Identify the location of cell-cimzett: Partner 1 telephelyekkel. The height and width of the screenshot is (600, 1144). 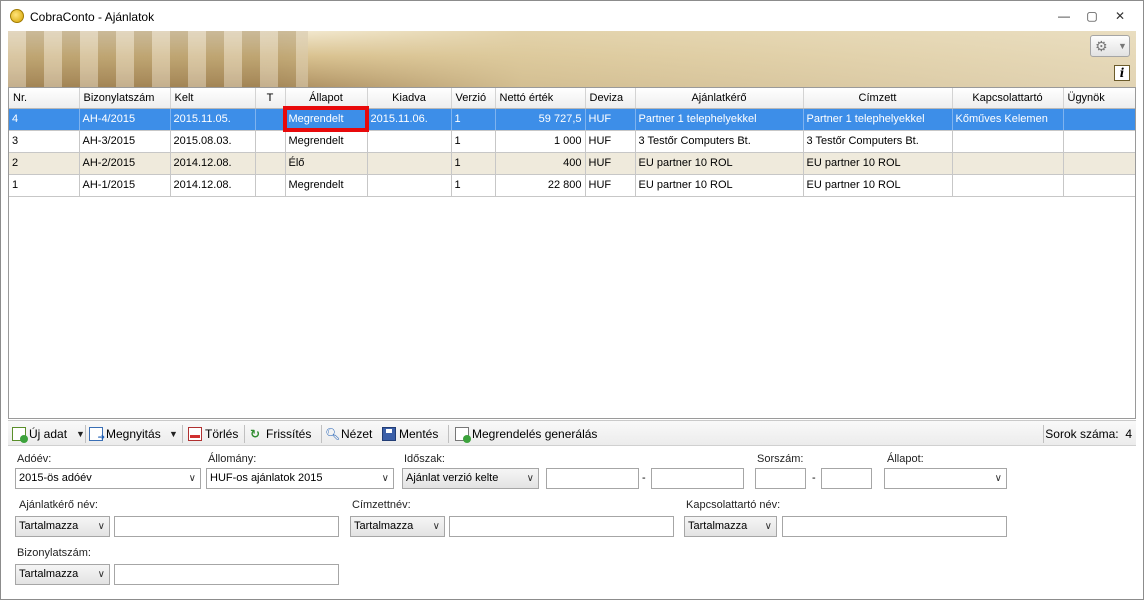
(878, 119).